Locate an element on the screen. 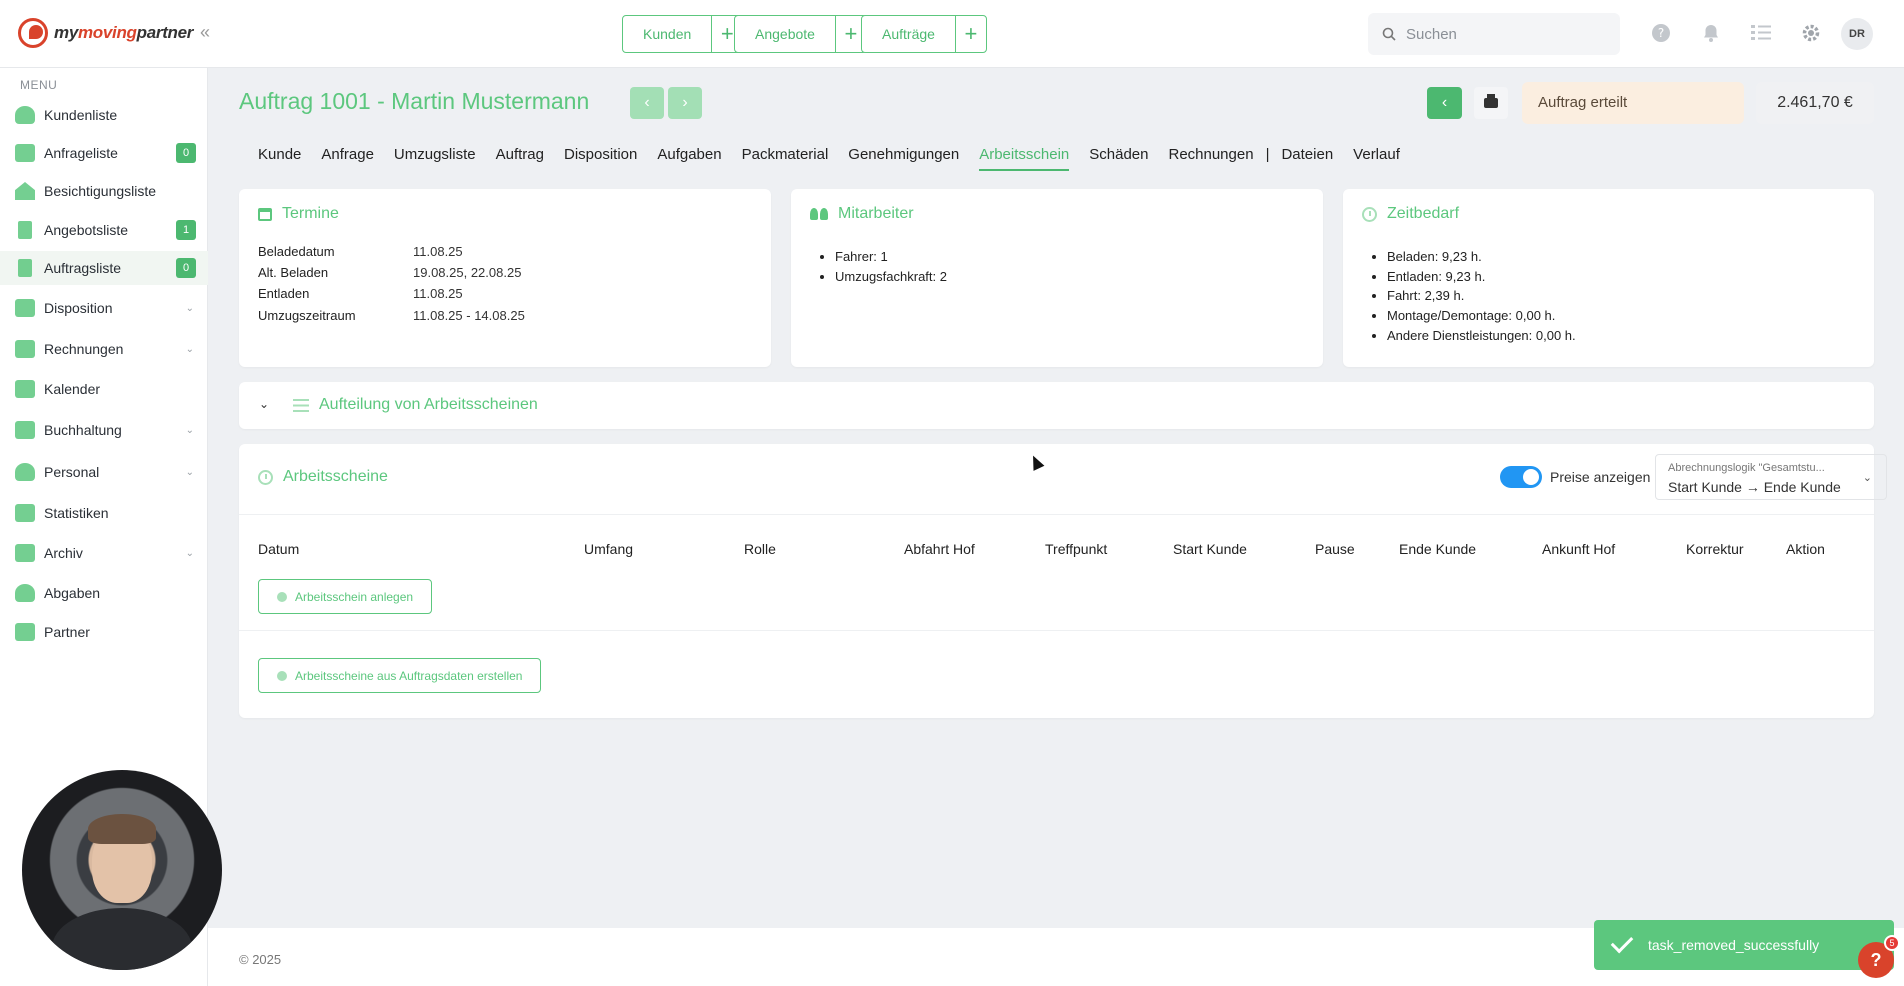 This screenshot has height=986, width=1904. print-button is located at coordinates (1491, 103).